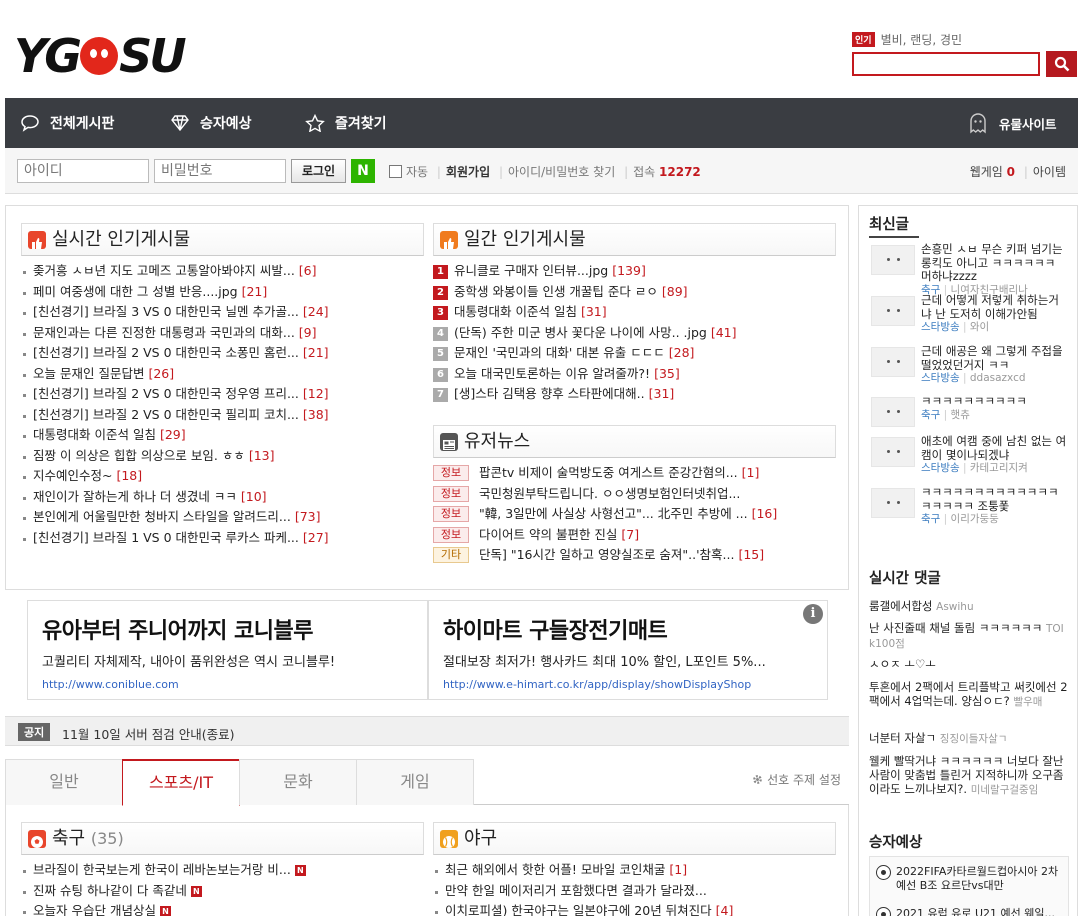 The height and width of the screenshot is (916, 1085). I want to click on list-item: [친선경기] 브라질 2 VS 0 대한민국 필리피 코치... [38], so click(221, 415).